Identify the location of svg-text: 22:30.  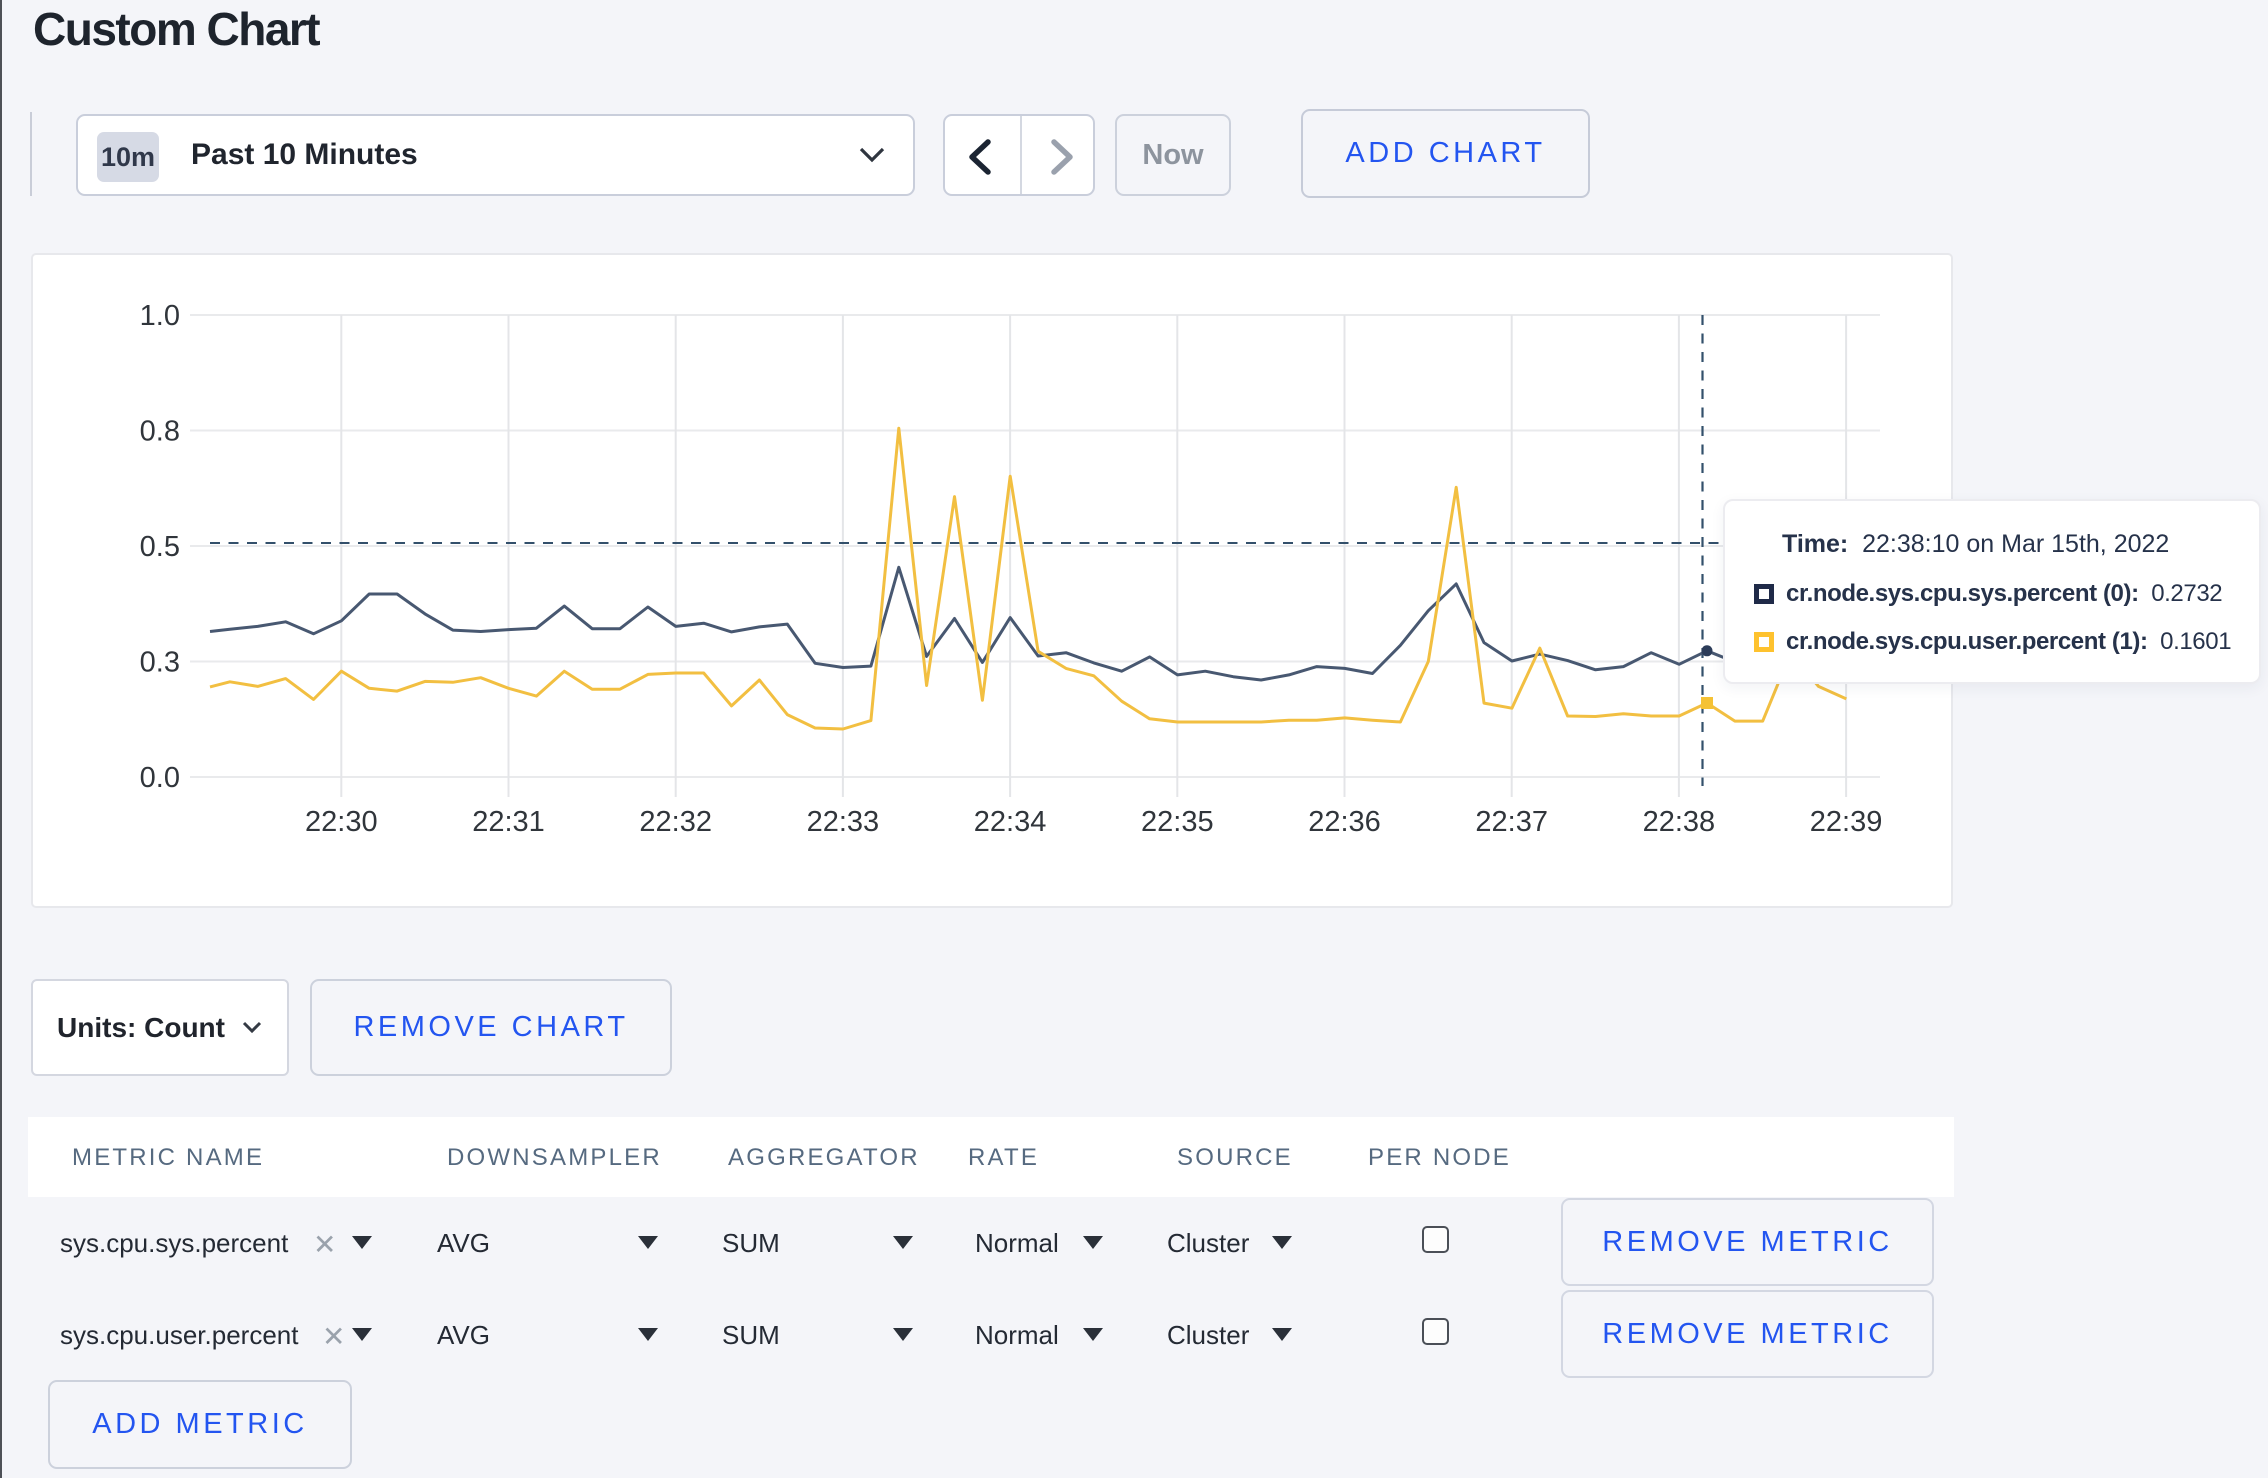
(341, 822).